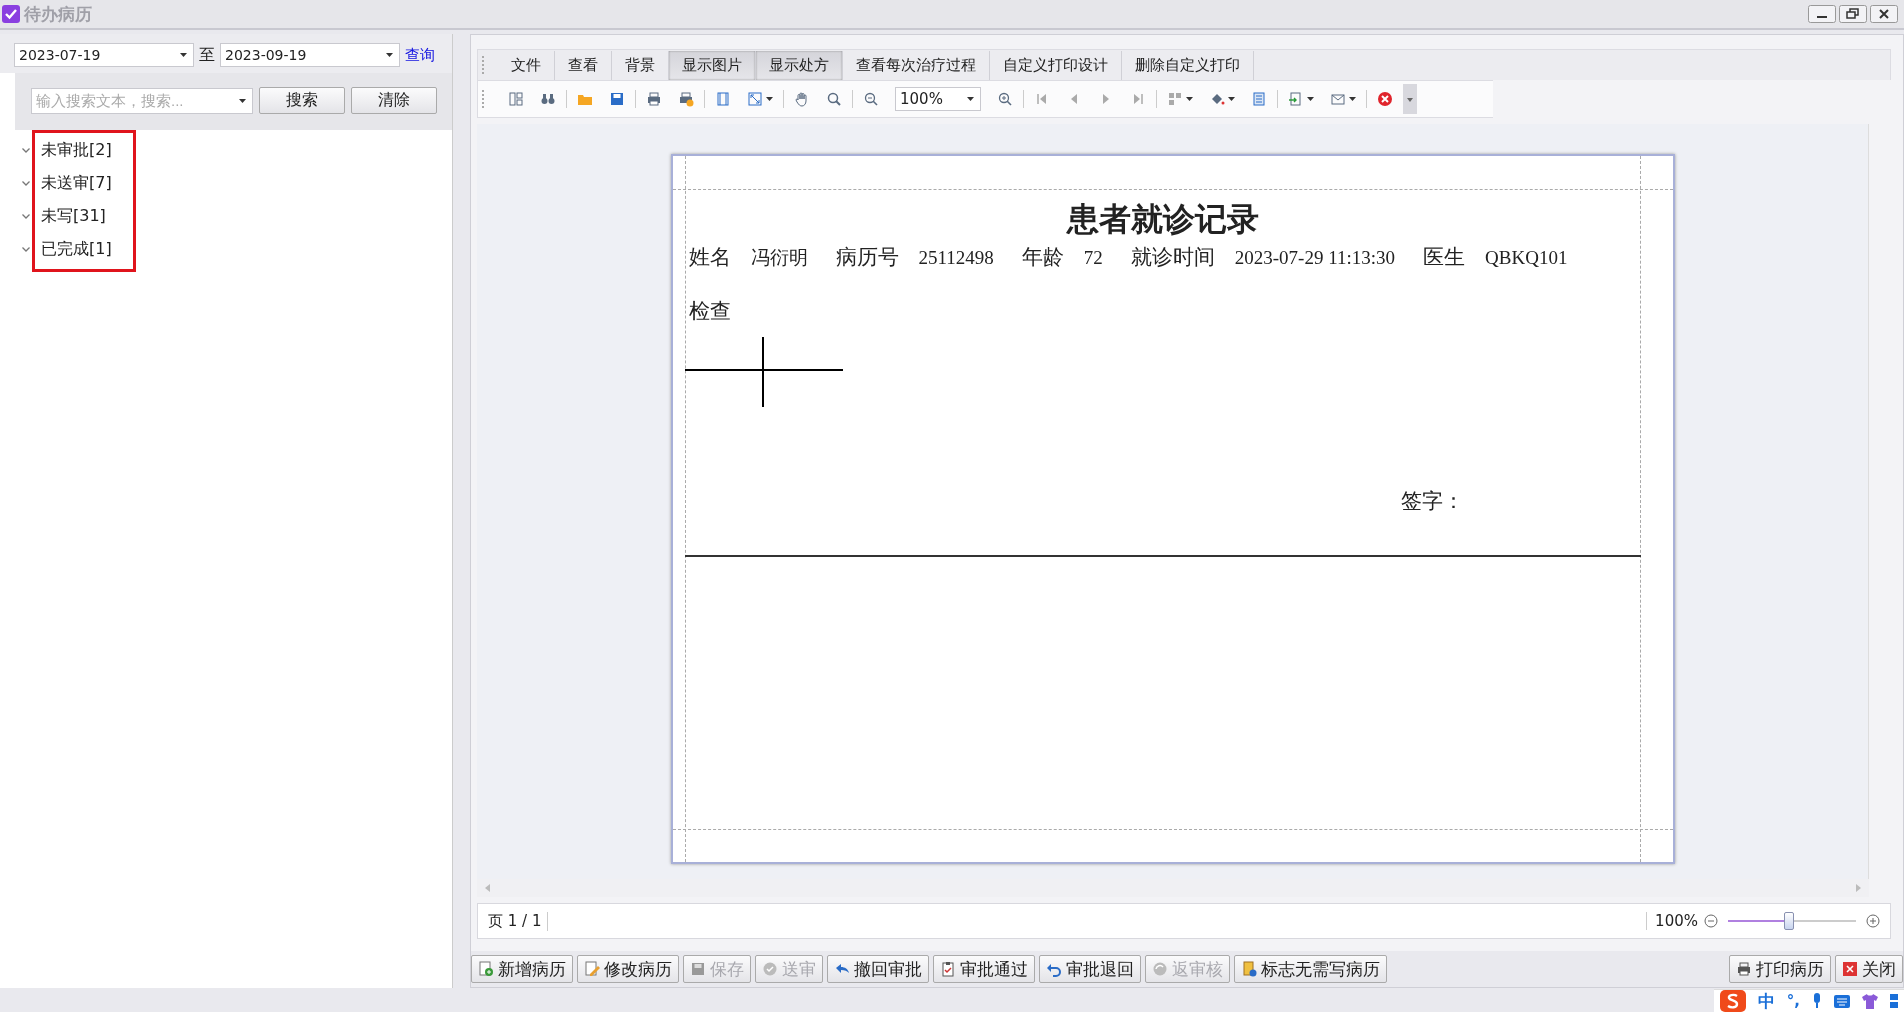  What do you see at coordinates (1410, 99) in the screenshot?
I see `overflow-icon` at bounding box center [1410, 99].